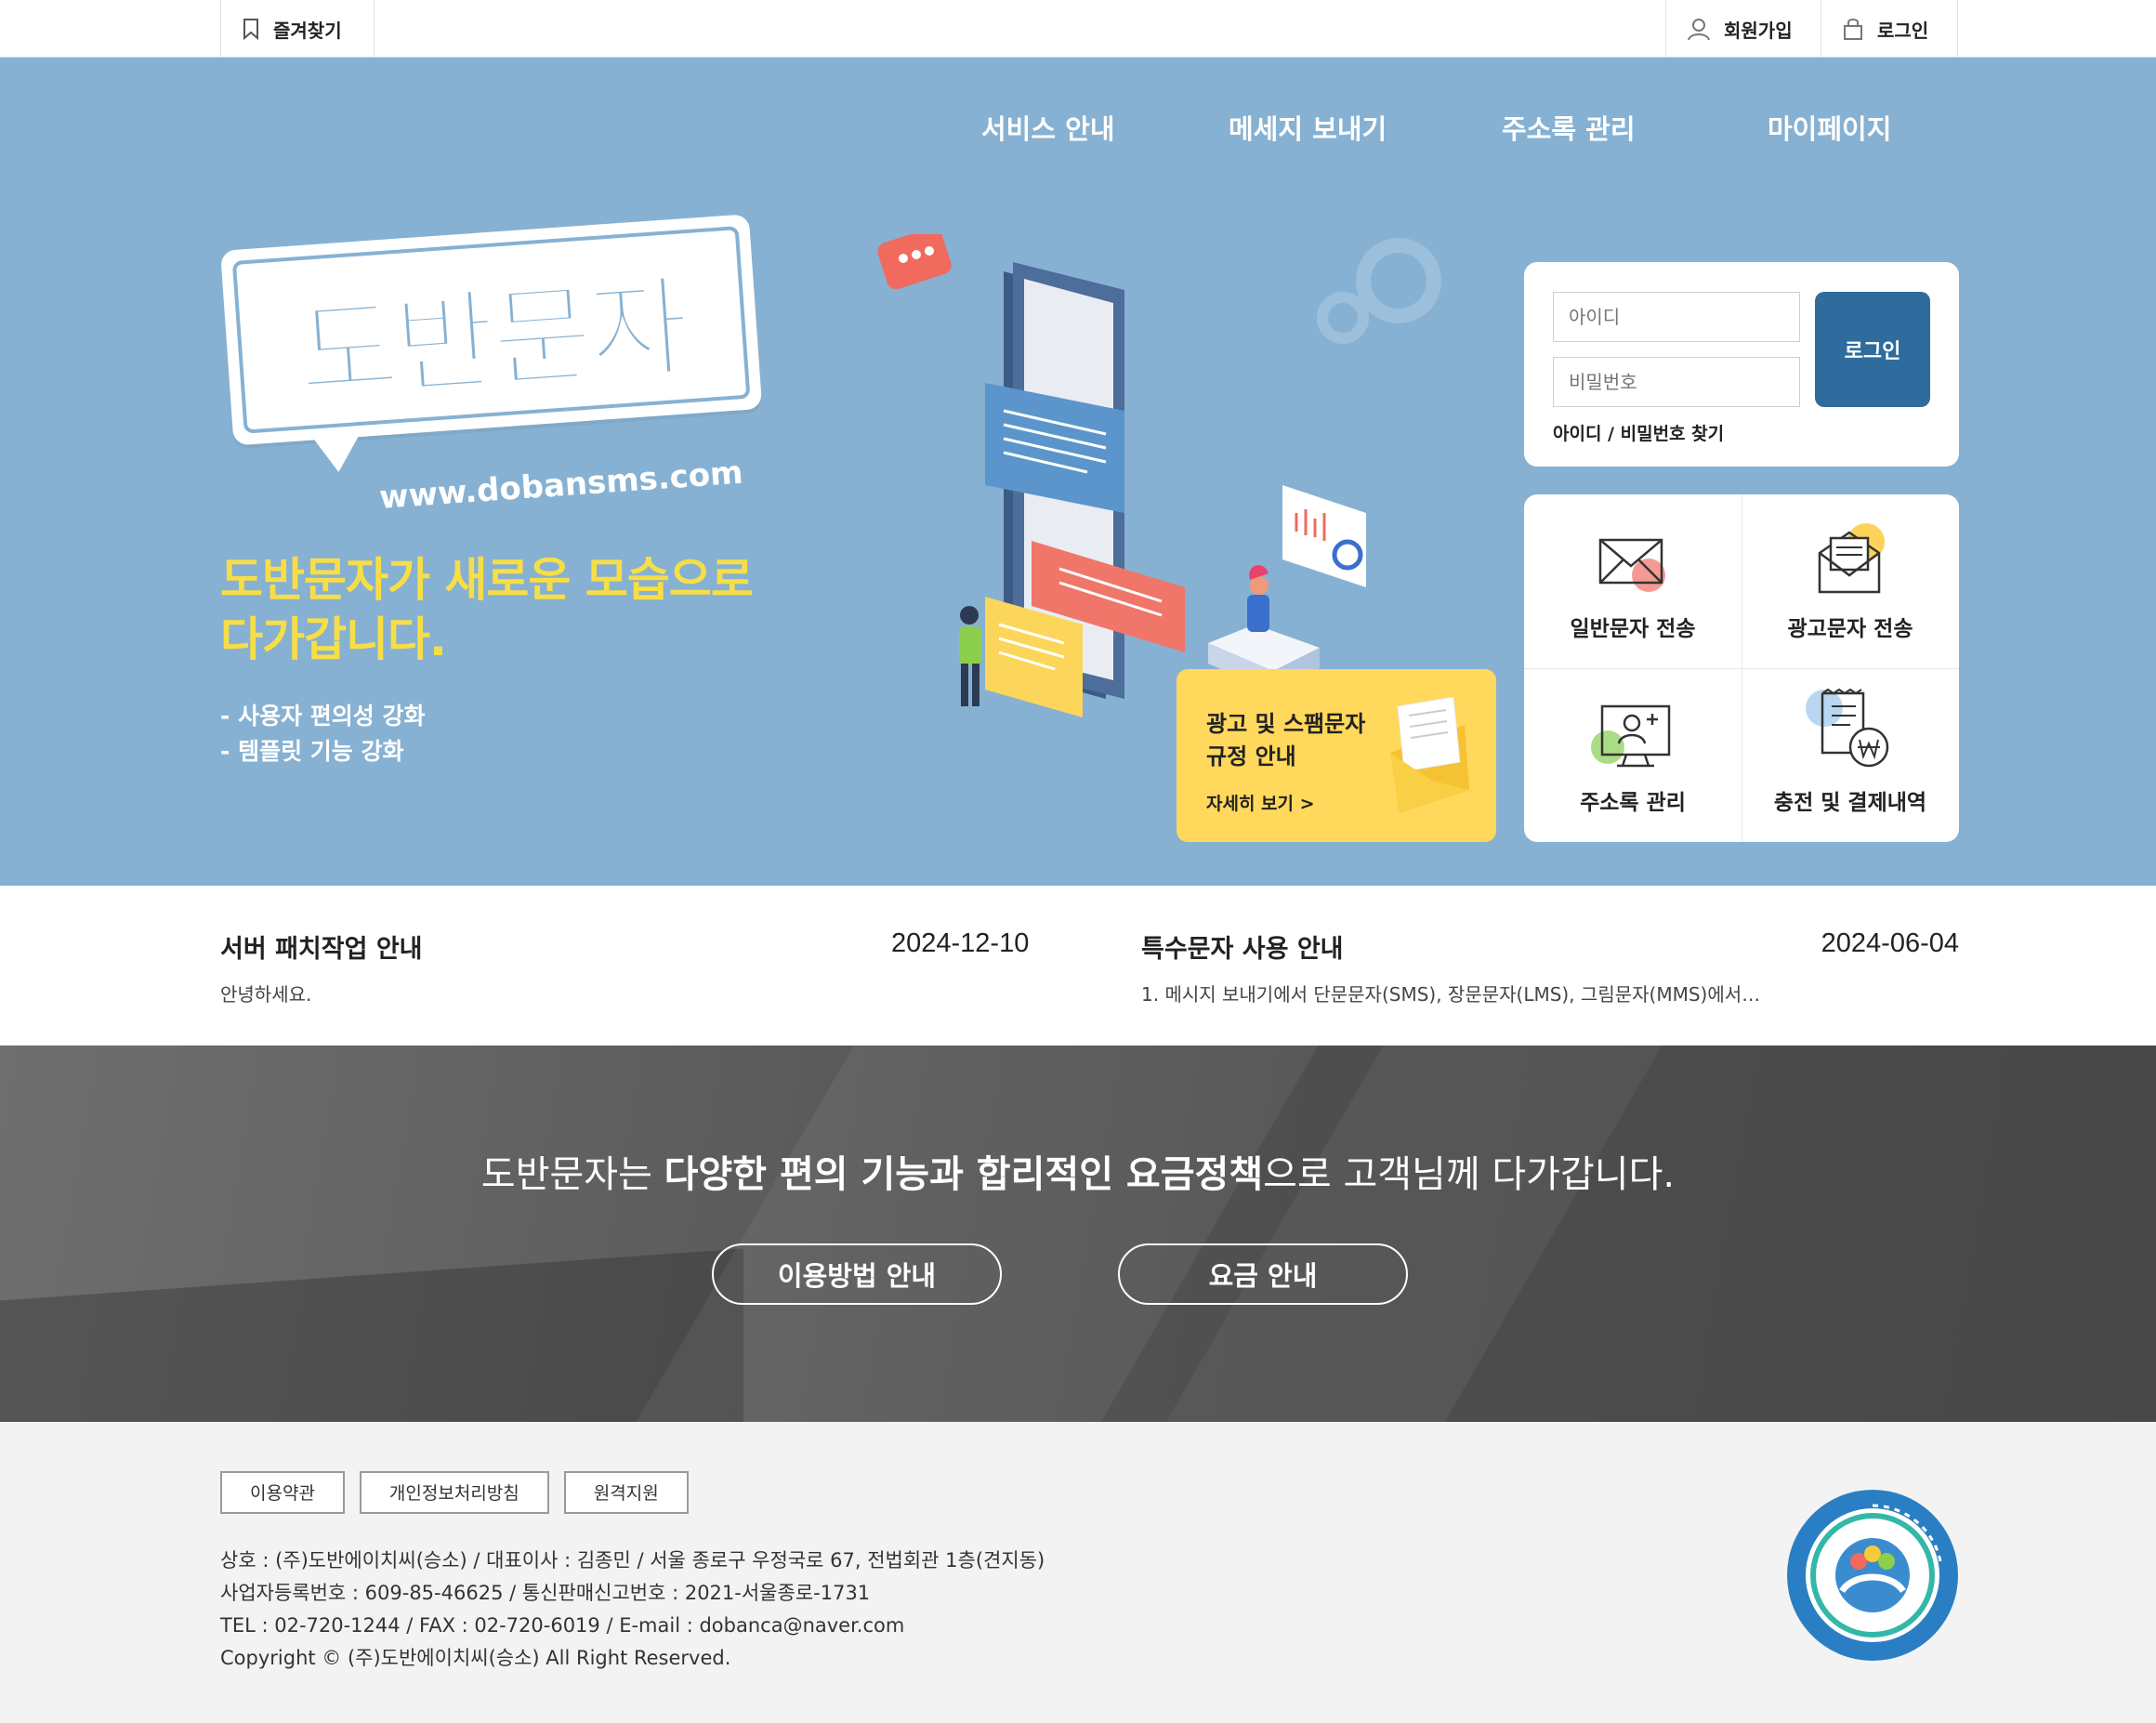  I want to click on bookmark-icon, so click(251, 29).